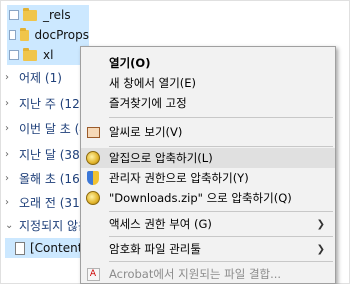 This screenshot has height=284, width=350. I want to click on preview-icon, so click(93, 132).